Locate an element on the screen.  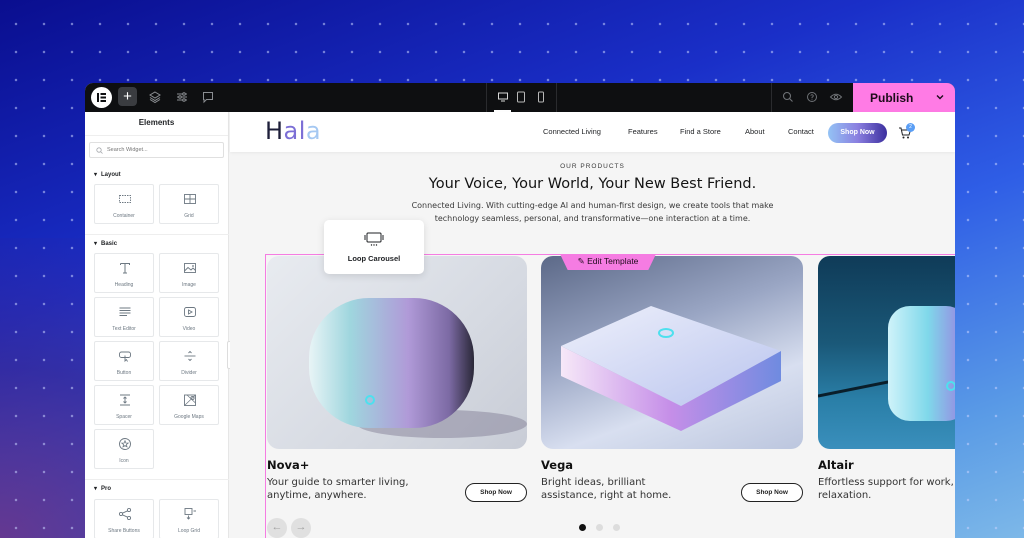
section-pro-toggle: Pro is located at coordinates (102, 488).